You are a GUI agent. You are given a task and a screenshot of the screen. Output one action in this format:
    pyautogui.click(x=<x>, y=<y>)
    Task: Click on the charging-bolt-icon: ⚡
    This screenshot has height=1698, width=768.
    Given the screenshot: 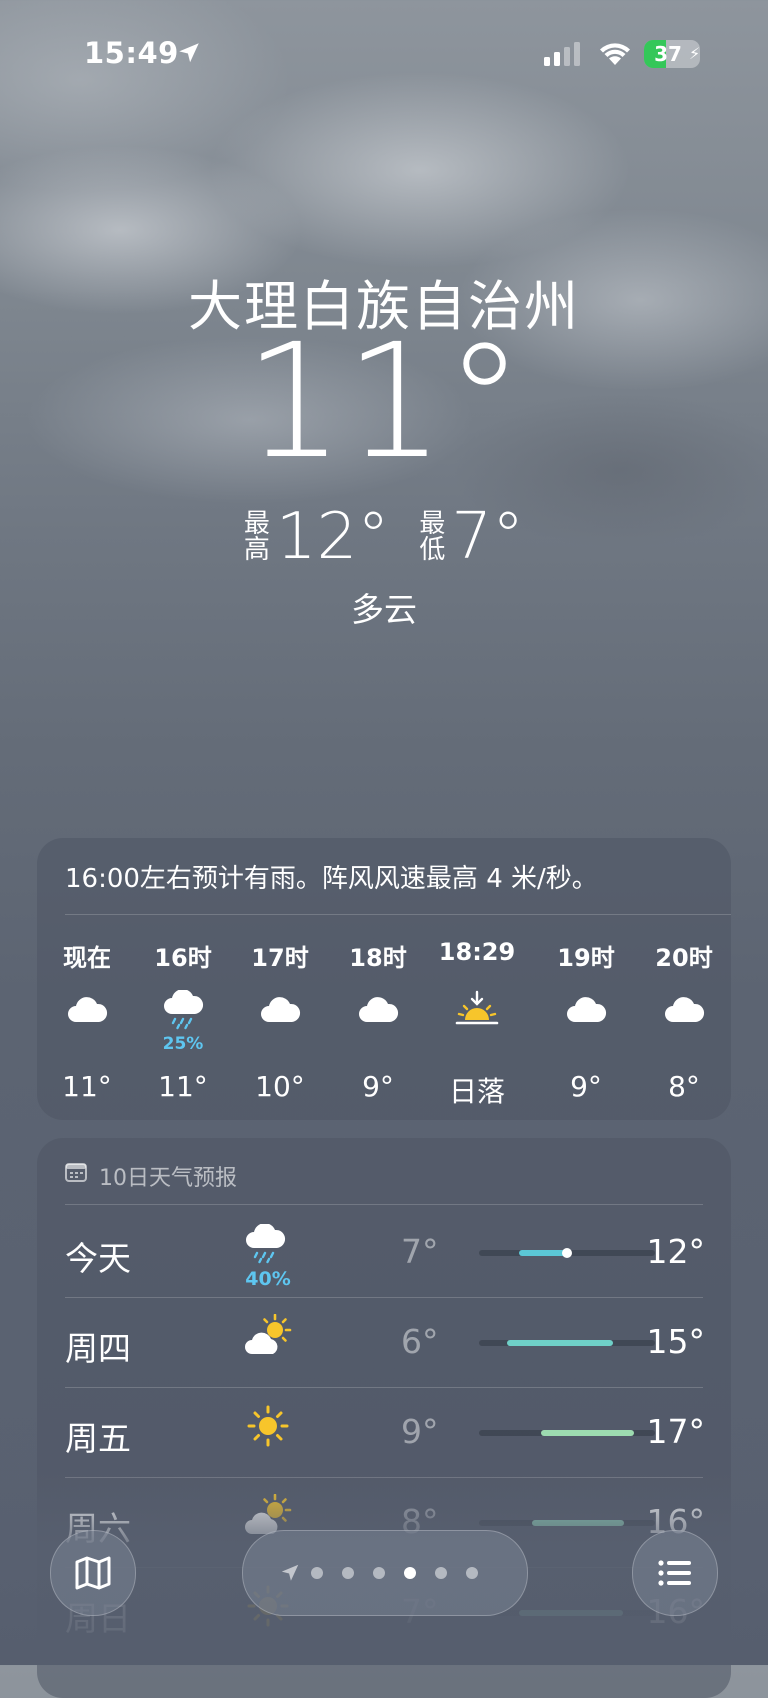 What is the action you would take?
    pyautogui.click(x=695, y=53)
    